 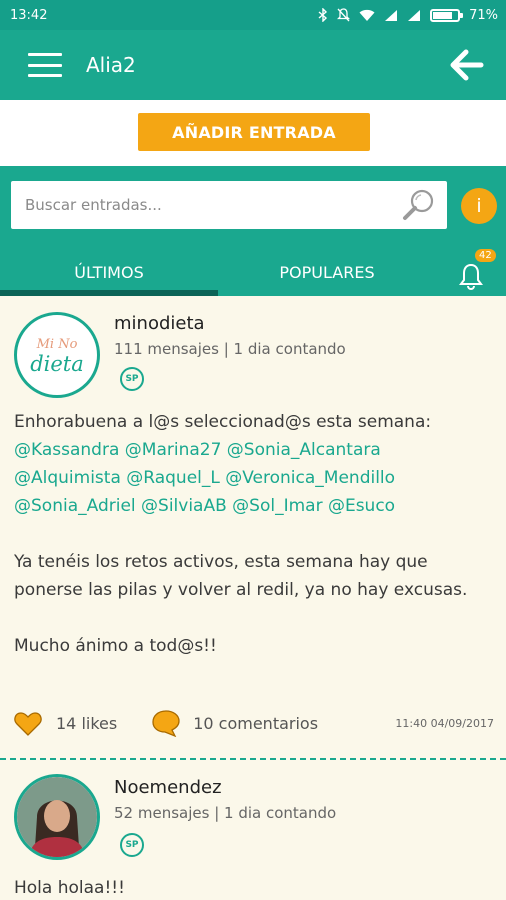 What do you see at coordinates (419, 205) in the screenshot?
I see `search-icon` at bounding box center [419, 205].